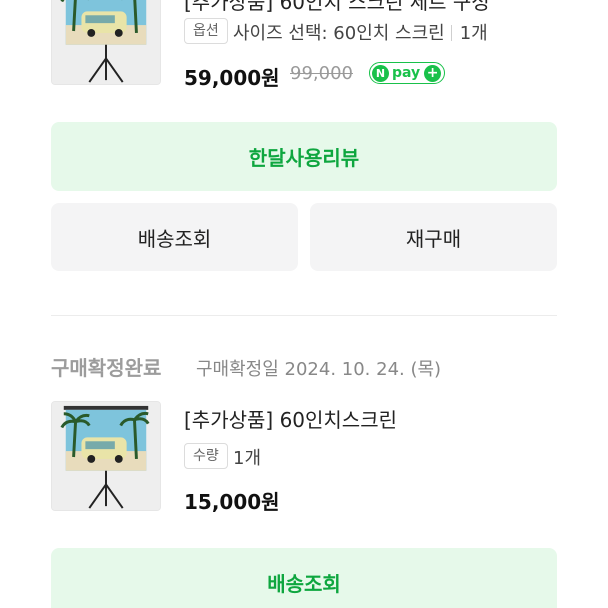 The height and width of the screenshot is (608, 608). I want to click on rebuy-button: 재구매, so click(433, 237).